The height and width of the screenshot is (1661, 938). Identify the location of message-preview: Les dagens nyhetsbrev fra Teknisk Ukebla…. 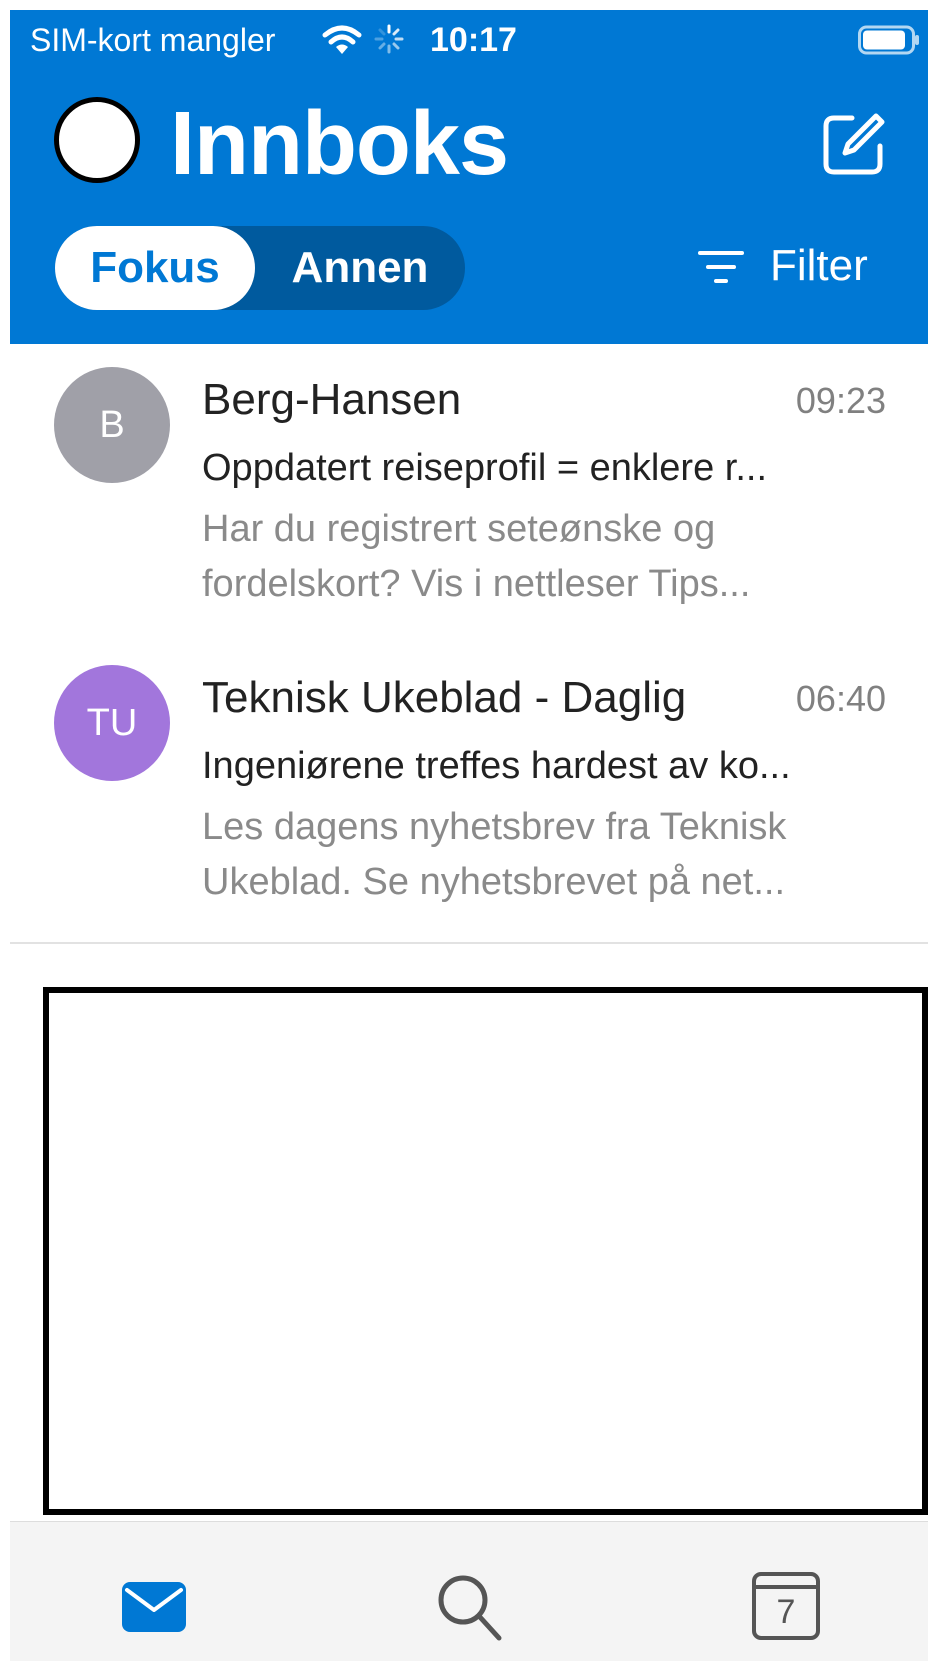
(544, 855).